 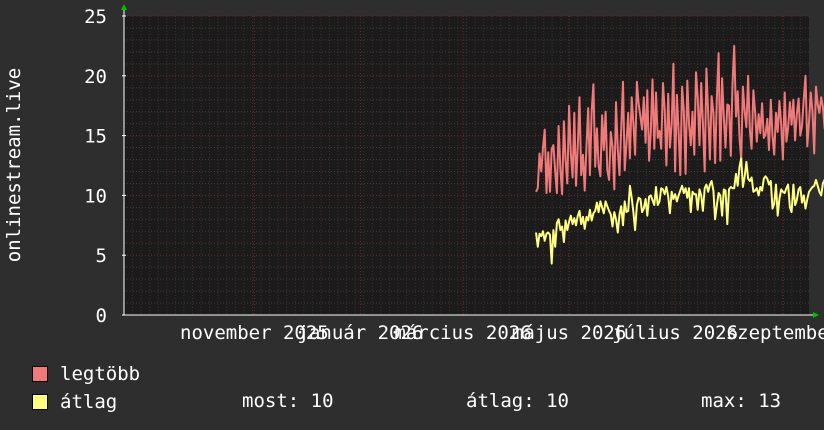 I want to click on y-tick-label: 0, so click(x=101, y=316).